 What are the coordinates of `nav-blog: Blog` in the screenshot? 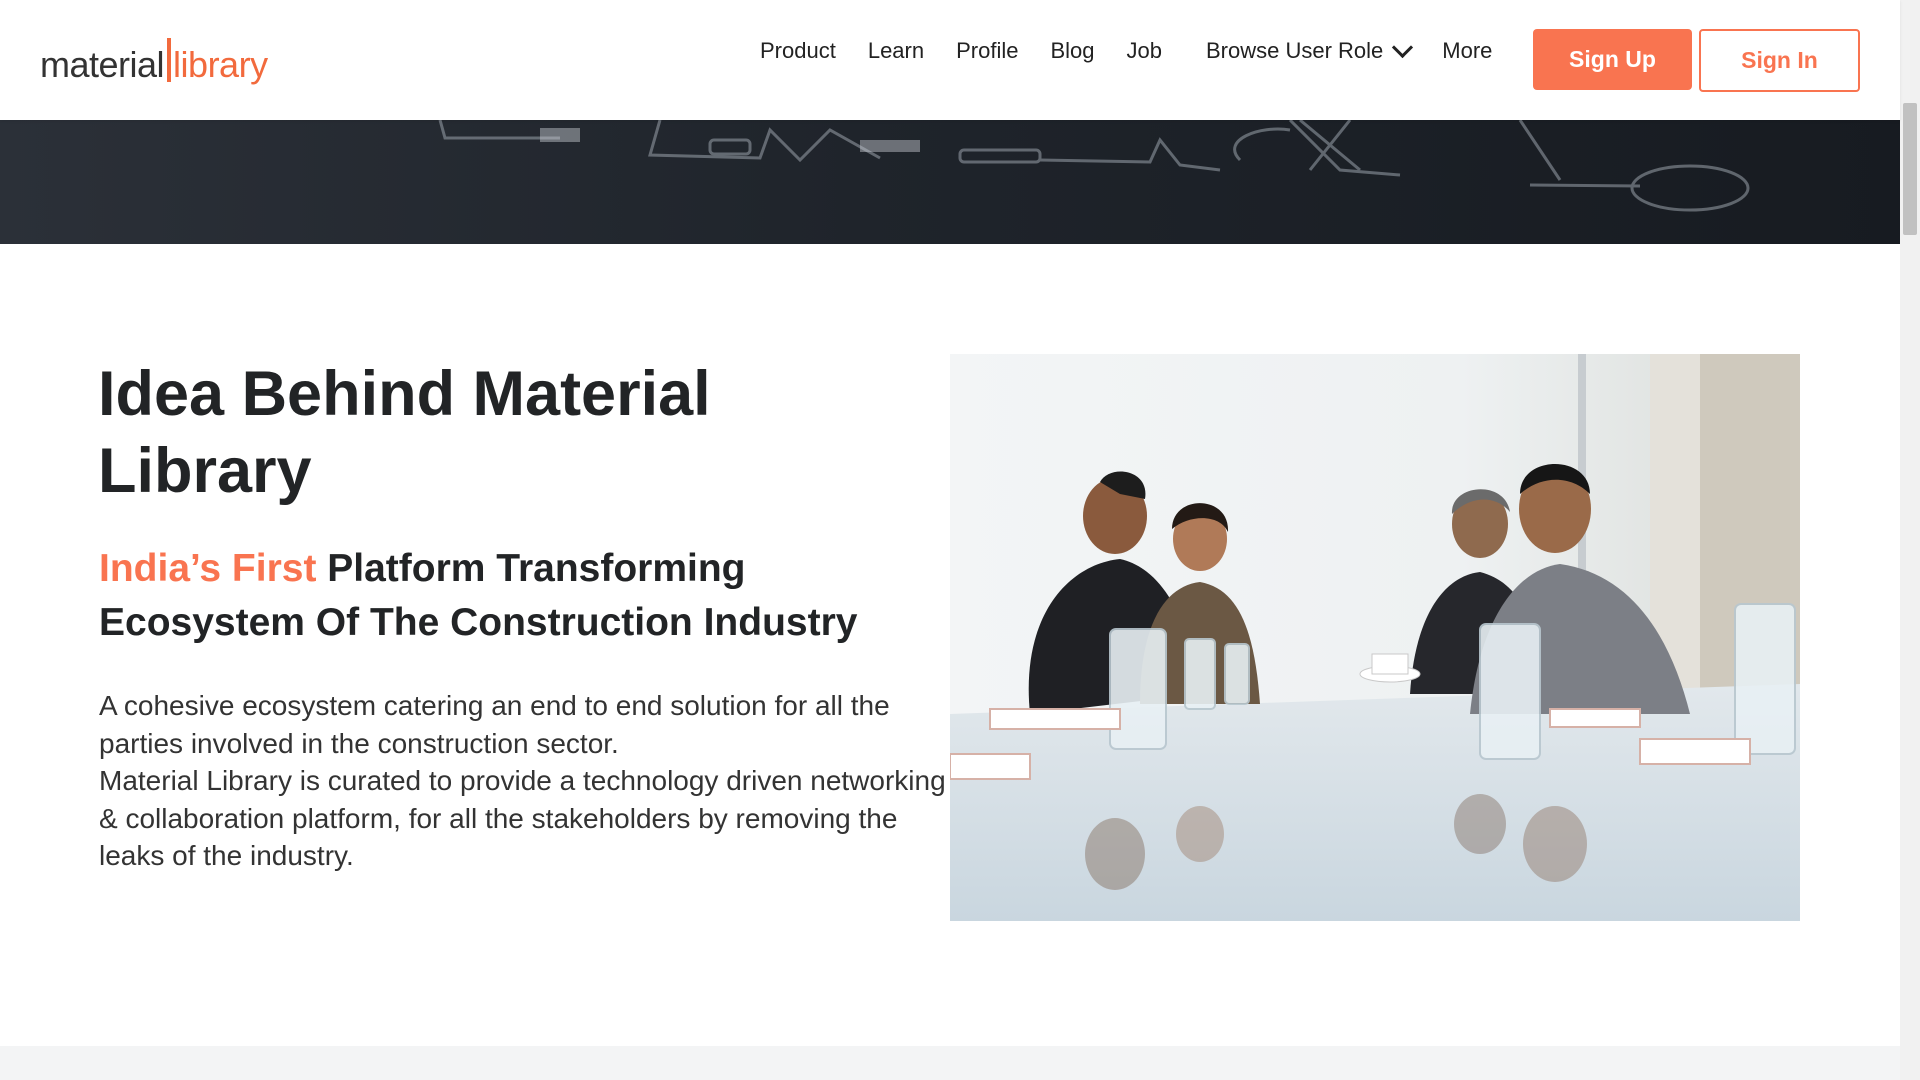 It's located at (1072, 51).